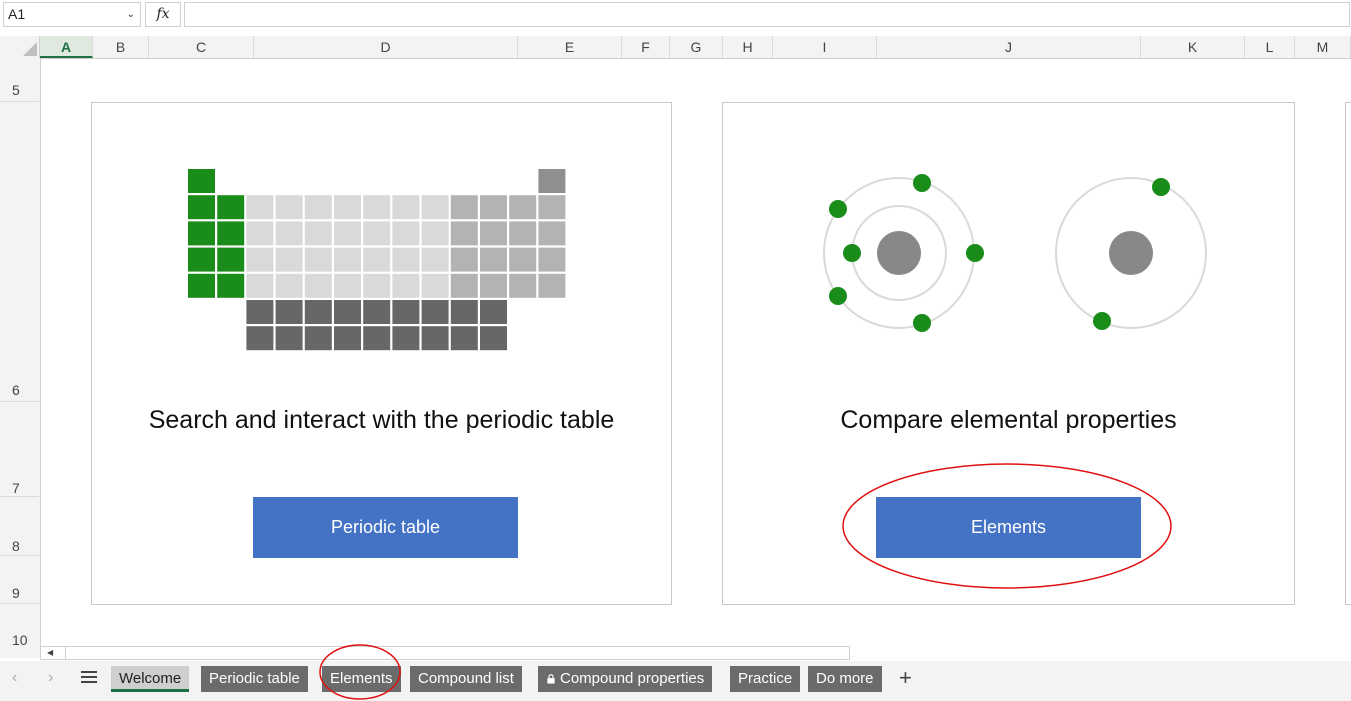 Image resolution: width=1351 pixels, height=701 pixels. I want to click on tab-practice: Practice, so click(765, 679).